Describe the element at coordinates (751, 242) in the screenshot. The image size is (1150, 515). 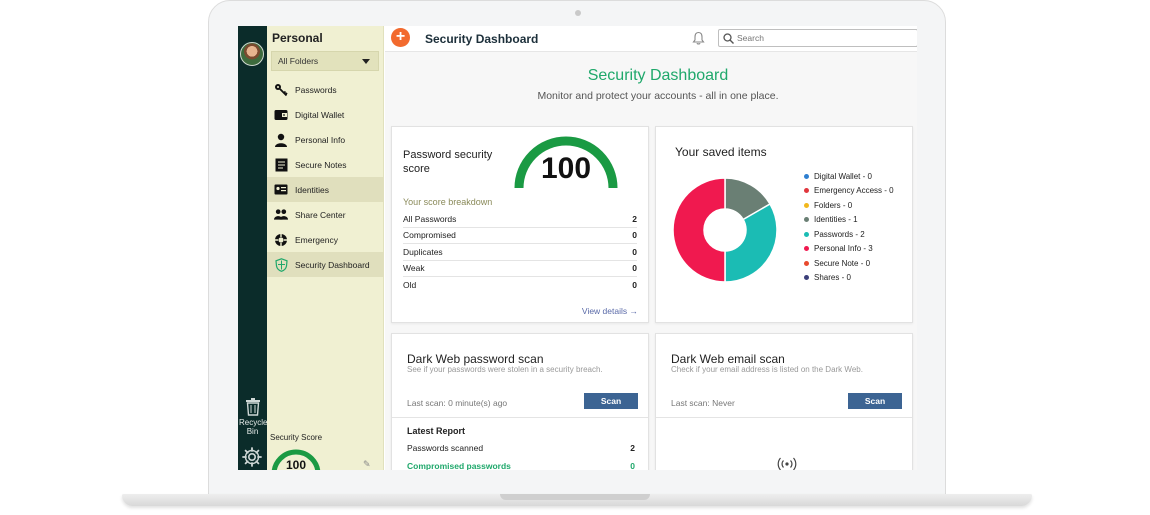
I see `donut-slice-passwords` at that location.